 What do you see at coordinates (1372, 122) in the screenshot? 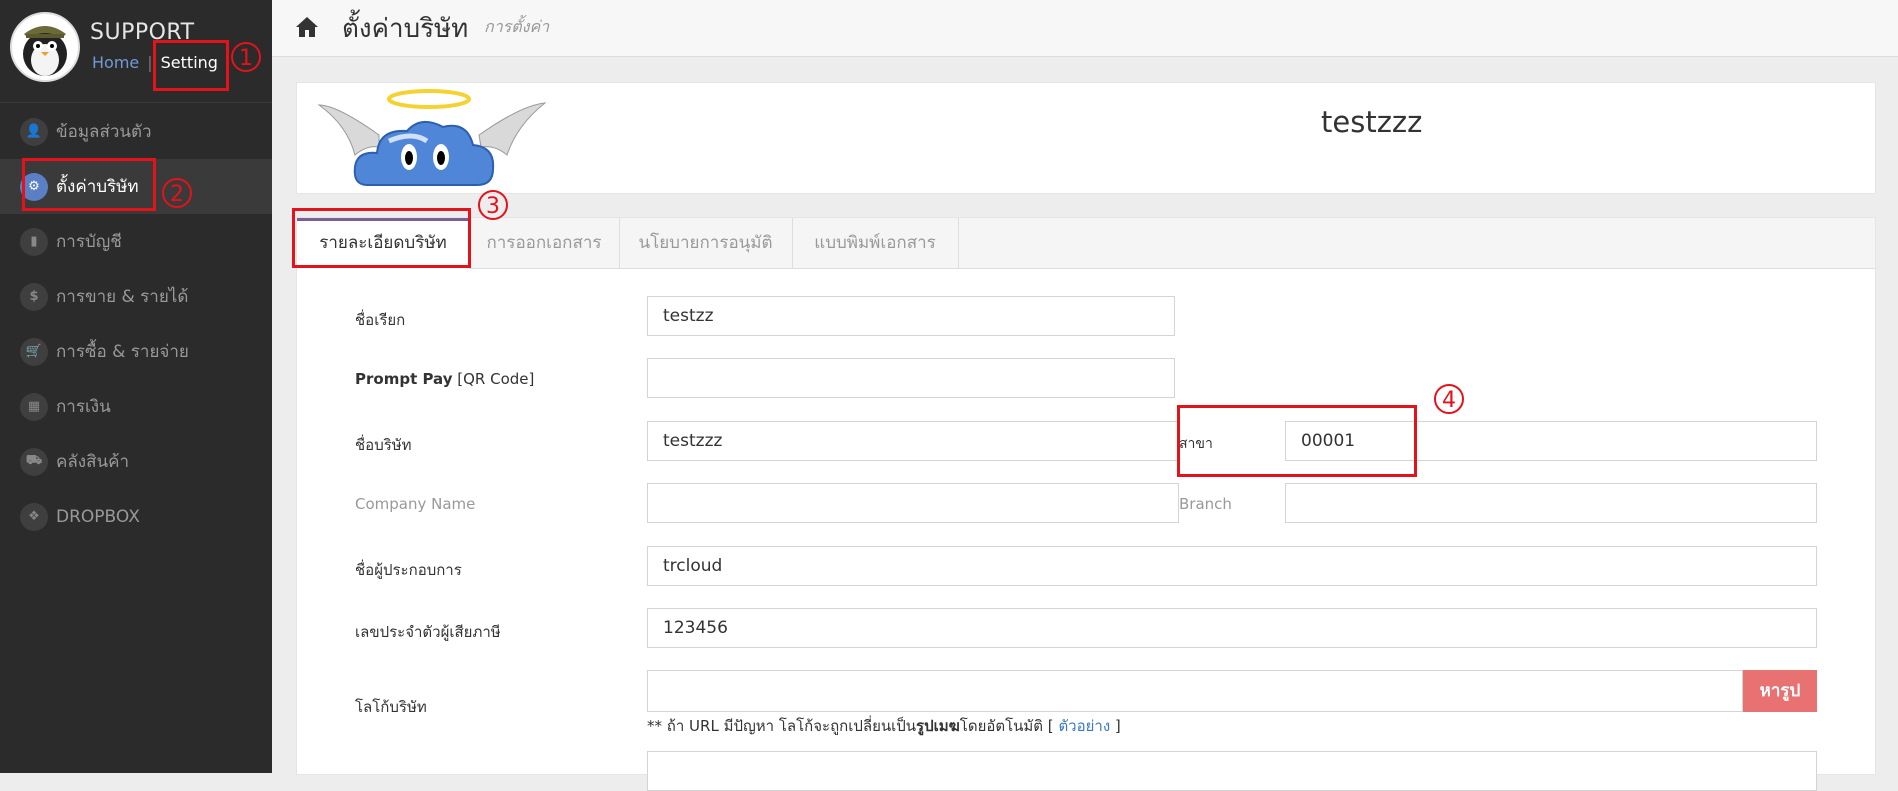
I see `company-name-heading: testzzz` at bounding box center [1372, 122].